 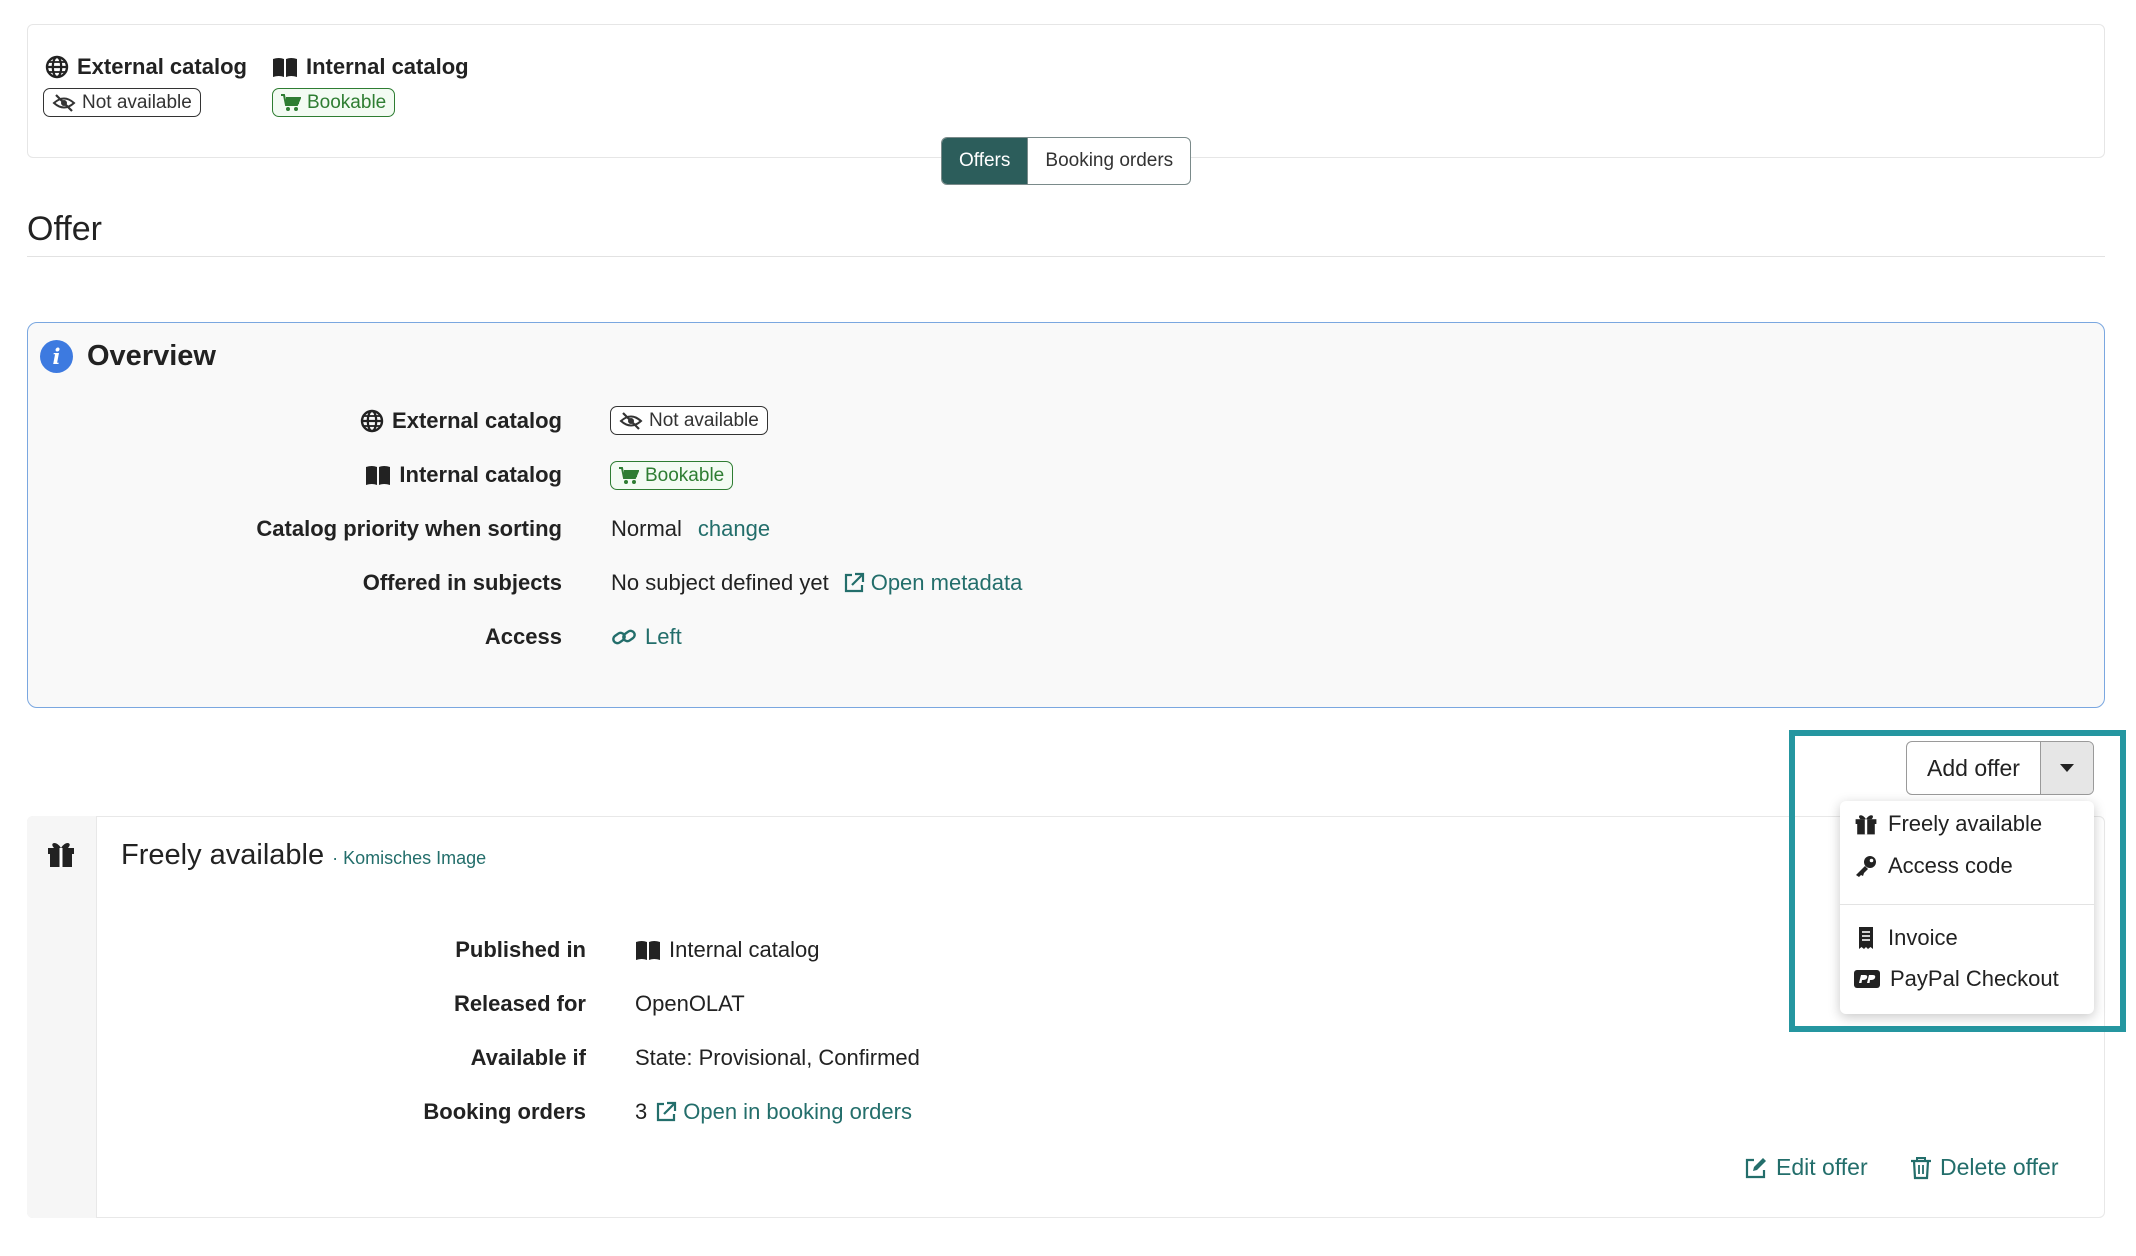 What do you see at coordinates (1866, 938) in the screenshot?
I see `receipt-icon` at bounding box center [1866, 938].